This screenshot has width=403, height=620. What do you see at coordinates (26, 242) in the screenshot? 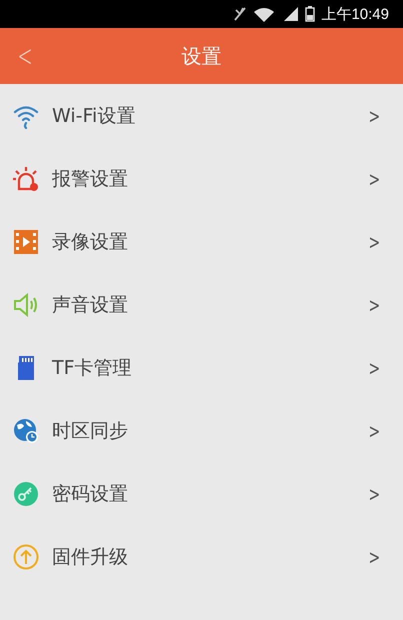
I see `film-icon` at bounding box center [26, 242].